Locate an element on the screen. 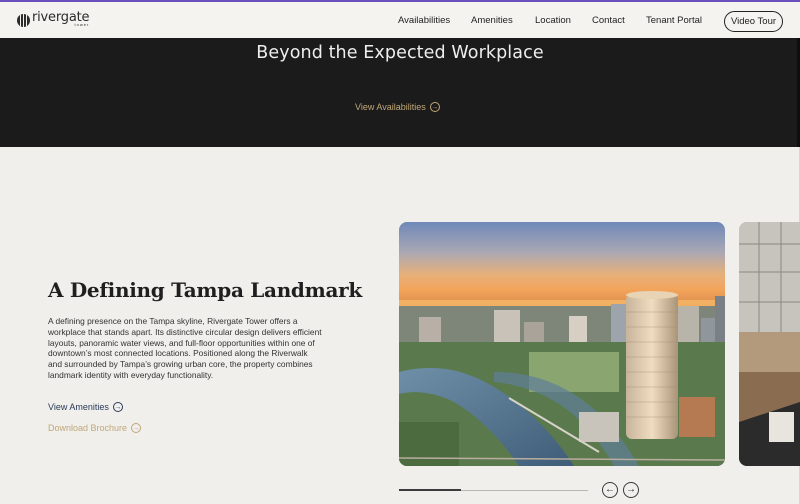 The image size is (800, 504). nav-link-location: Location is located at coordinates (553, 20).